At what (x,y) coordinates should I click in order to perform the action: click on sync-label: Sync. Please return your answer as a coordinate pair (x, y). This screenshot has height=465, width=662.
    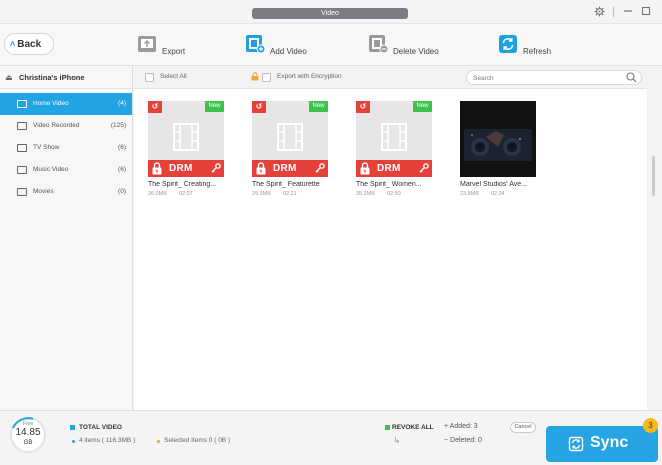
    Looking at the image, I should click on (609, 442).